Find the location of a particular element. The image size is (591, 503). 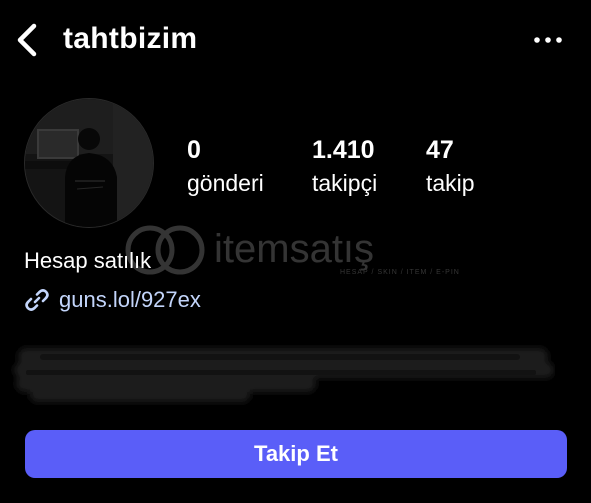

stat-posts-label: gönderi is located at coordinates (225, 183).